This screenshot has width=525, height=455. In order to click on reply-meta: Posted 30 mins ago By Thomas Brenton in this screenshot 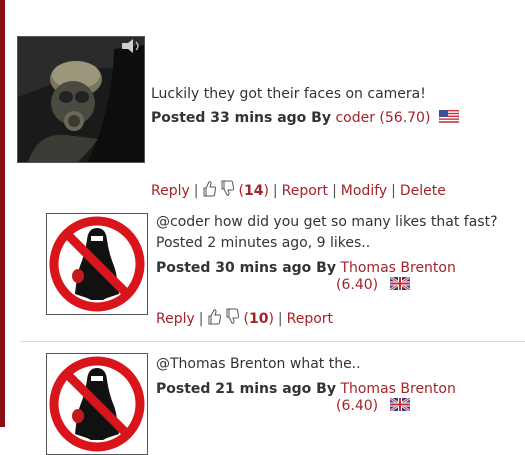, I will do `click(306, 268)`.